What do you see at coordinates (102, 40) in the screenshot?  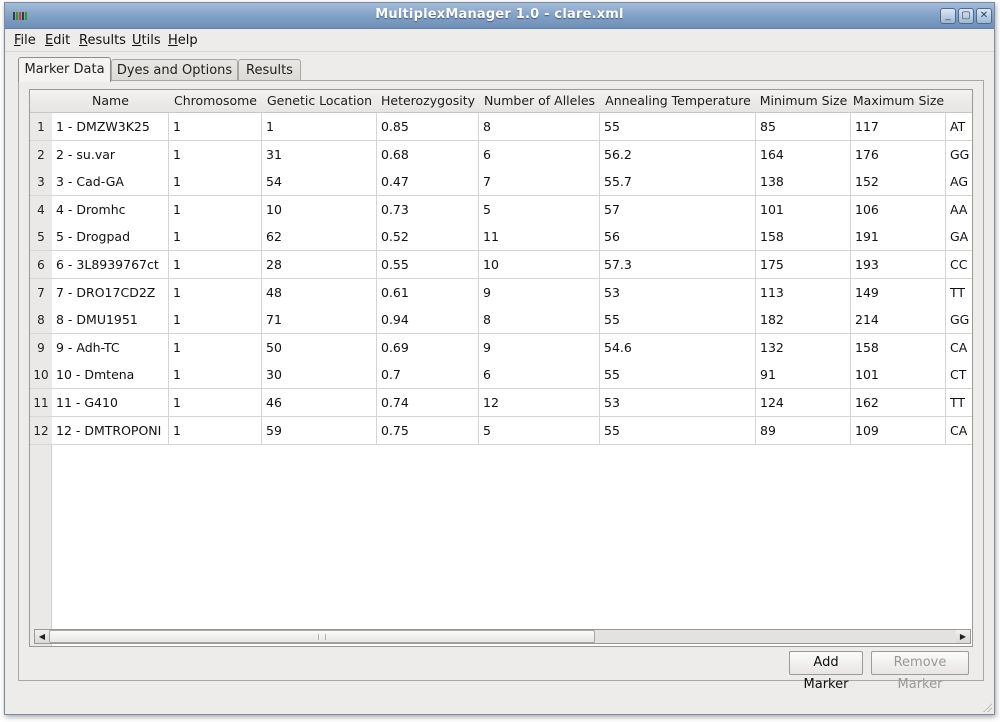 I see `menu-results: Results` at bounding box center [102, 40].